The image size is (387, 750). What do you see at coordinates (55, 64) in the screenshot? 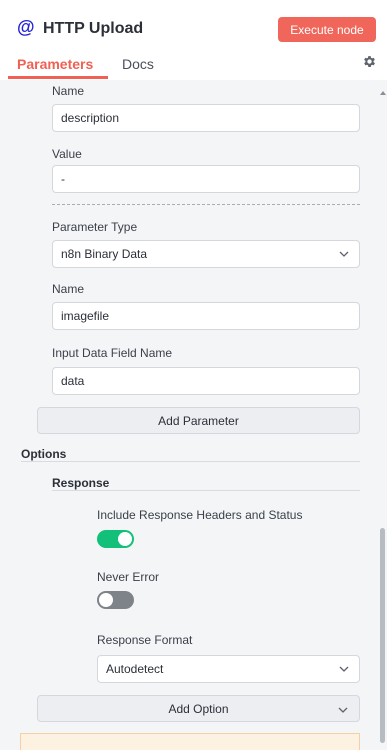
I see `tab-parameters: Parameters` at bounding box center [55, 64].